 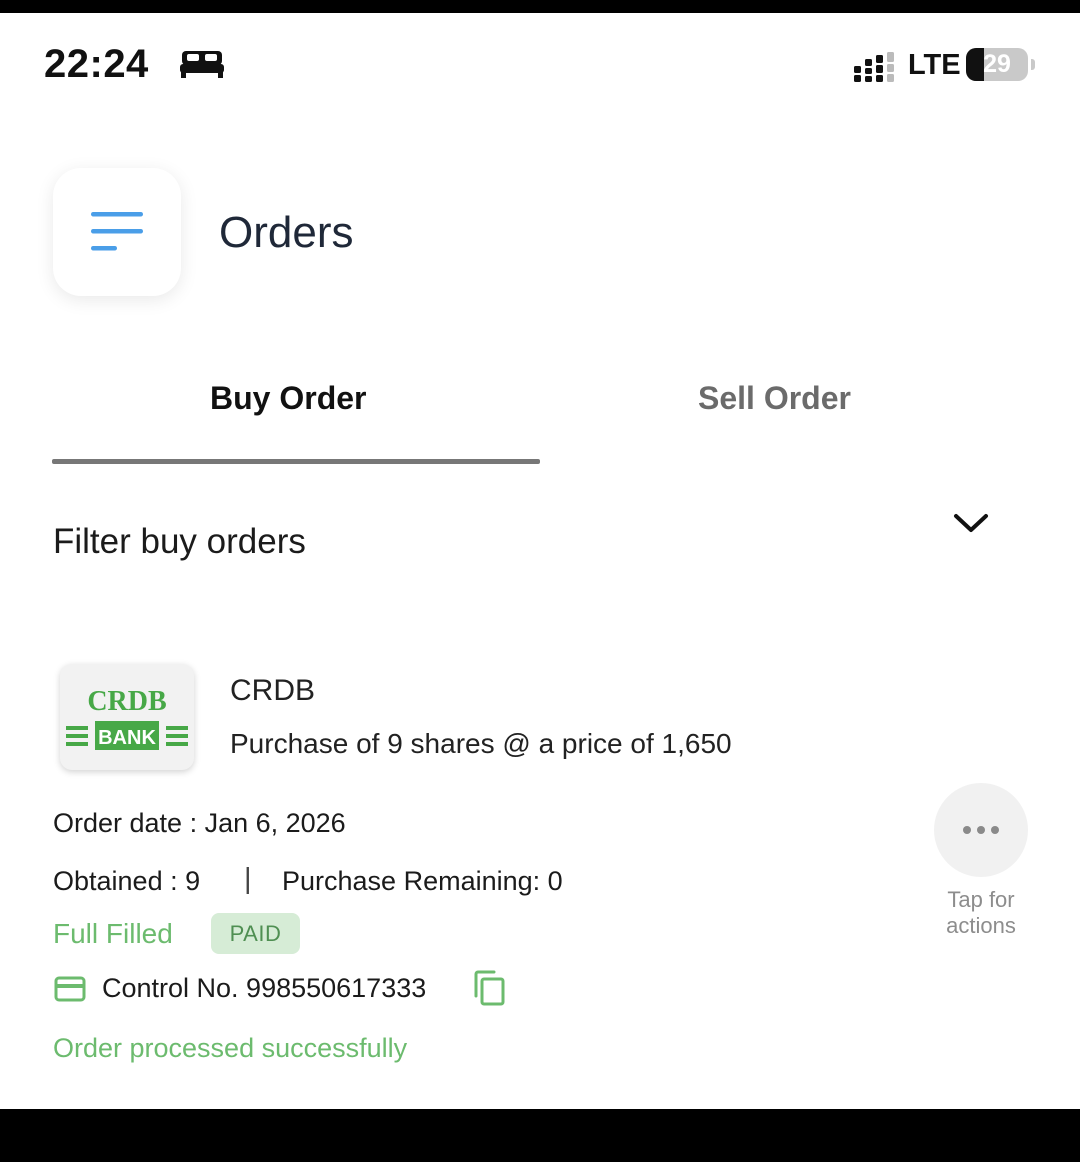 What do you see at coordinates (422, 881) in the screenshot?
I see `purchase-remaining: Purchase Remaining: 0` at bounding box center [422, 881].